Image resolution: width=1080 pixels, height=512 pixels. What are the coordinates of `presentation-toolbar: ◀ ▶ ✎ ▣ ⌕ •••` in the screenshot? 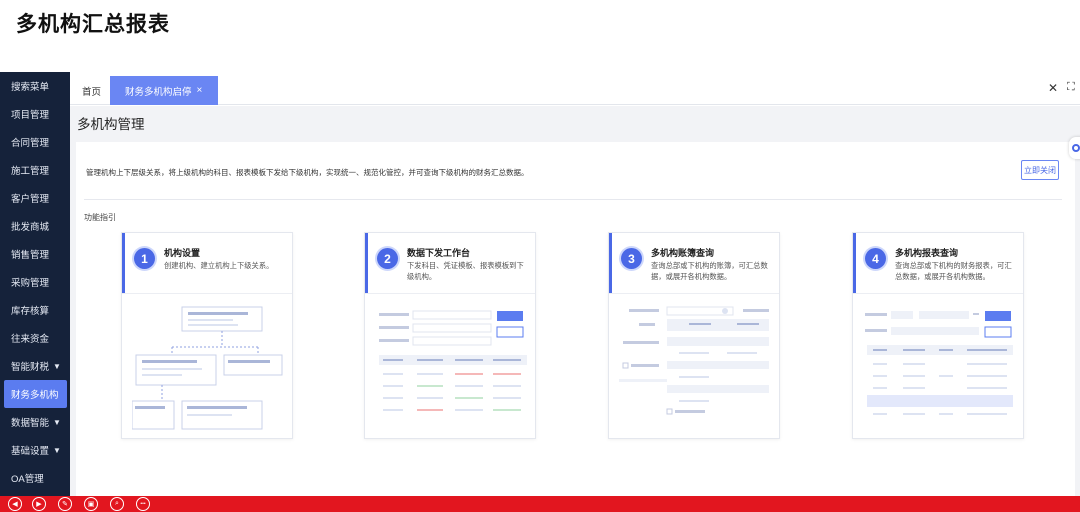 It's located at (540, 504).